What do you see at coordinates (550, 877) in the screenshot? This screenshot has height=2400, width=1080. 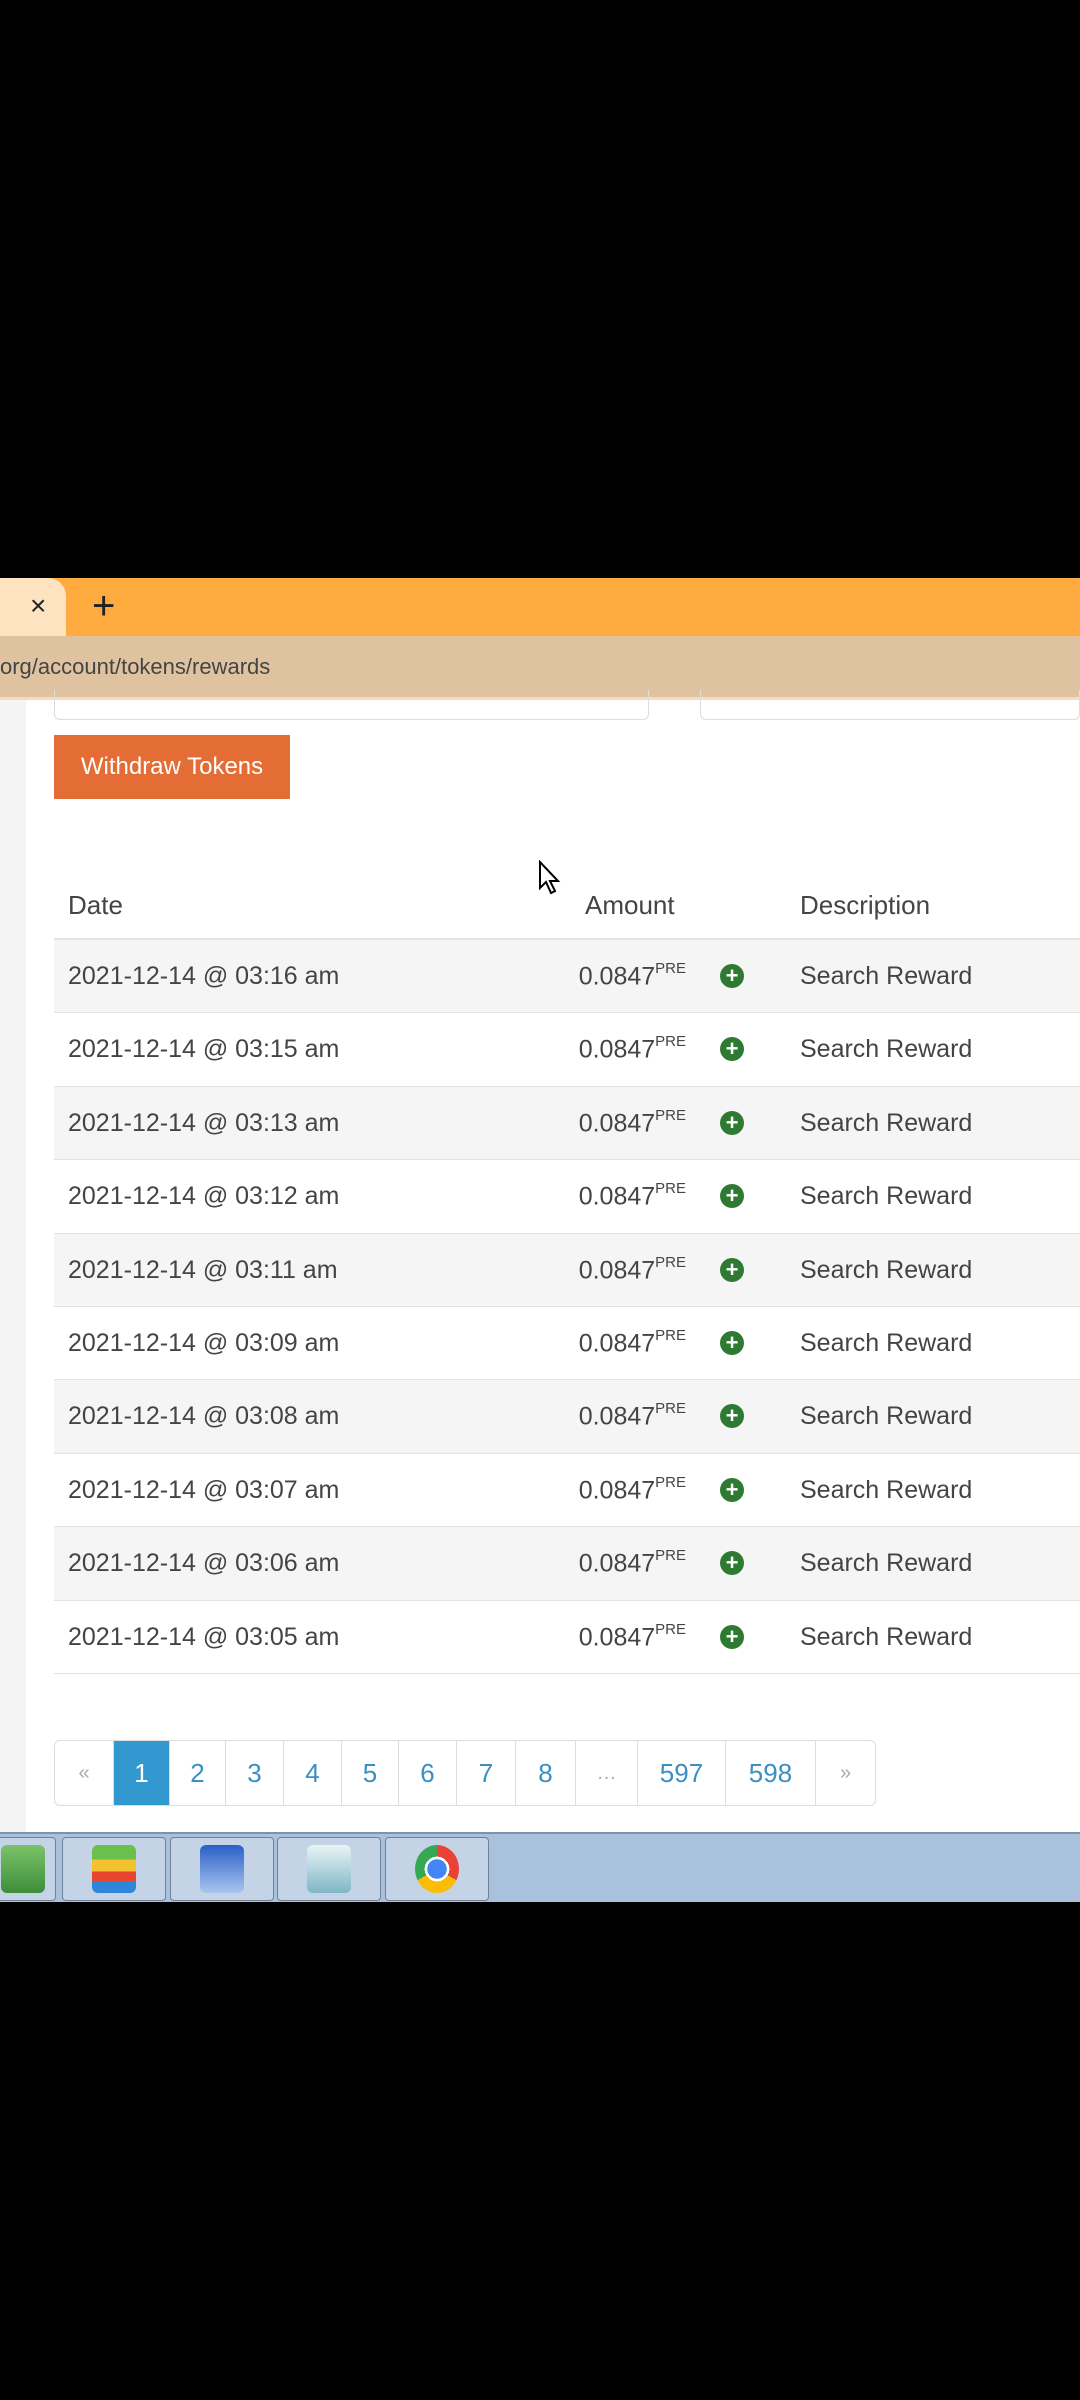 I see `mouse-cursor-icon` at bounding box center [550, 877].